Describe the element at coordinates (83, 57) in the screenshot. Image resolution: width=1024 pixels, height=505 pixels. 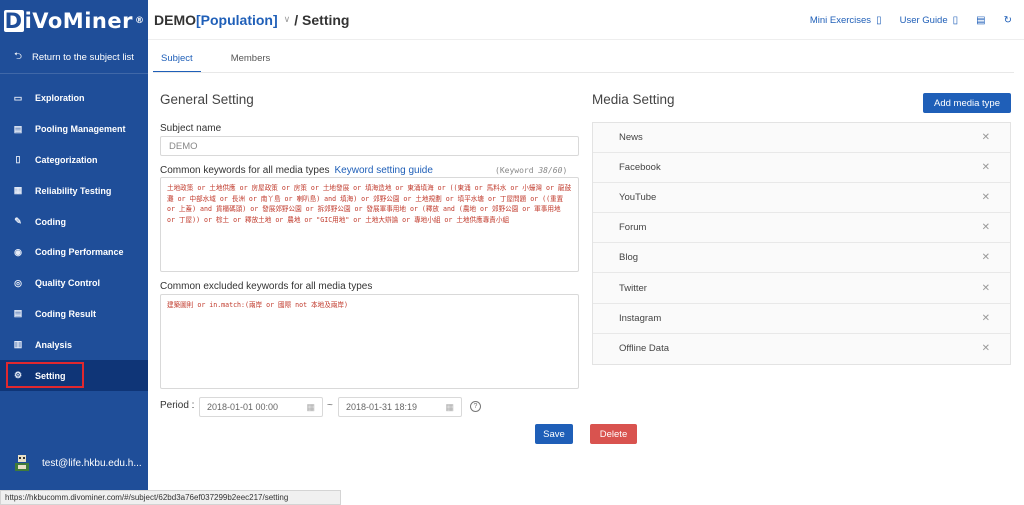
I see `return-label: Return to the subject list` at that location.